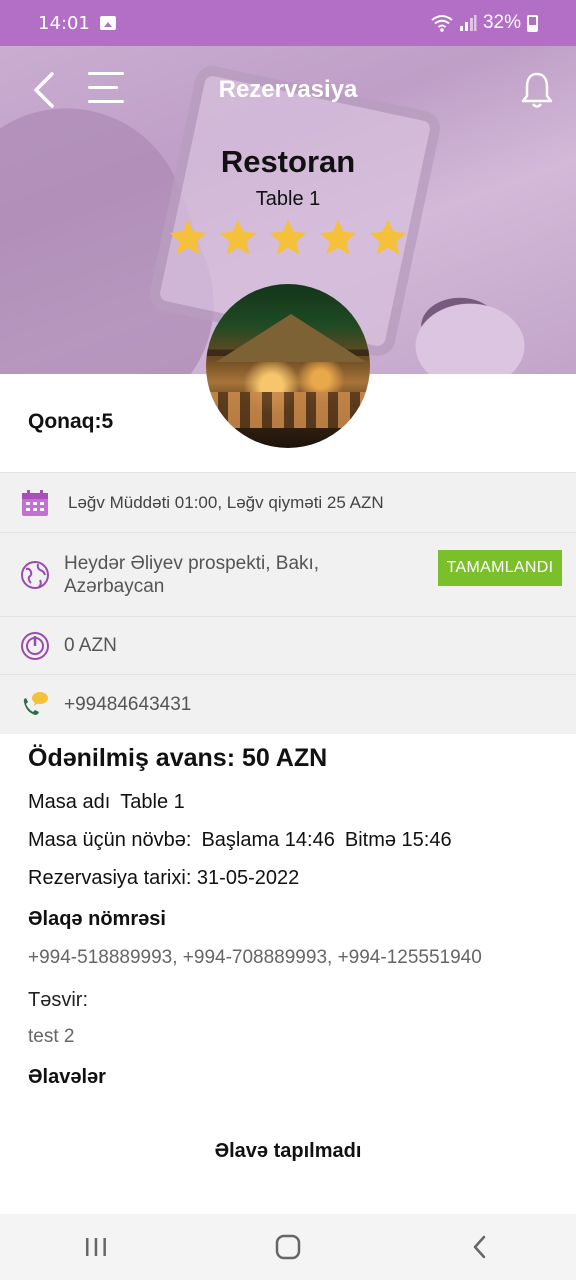  Describe the element at coordinates (468, 23) in the screenshot. I see `signal-icon` at that location.